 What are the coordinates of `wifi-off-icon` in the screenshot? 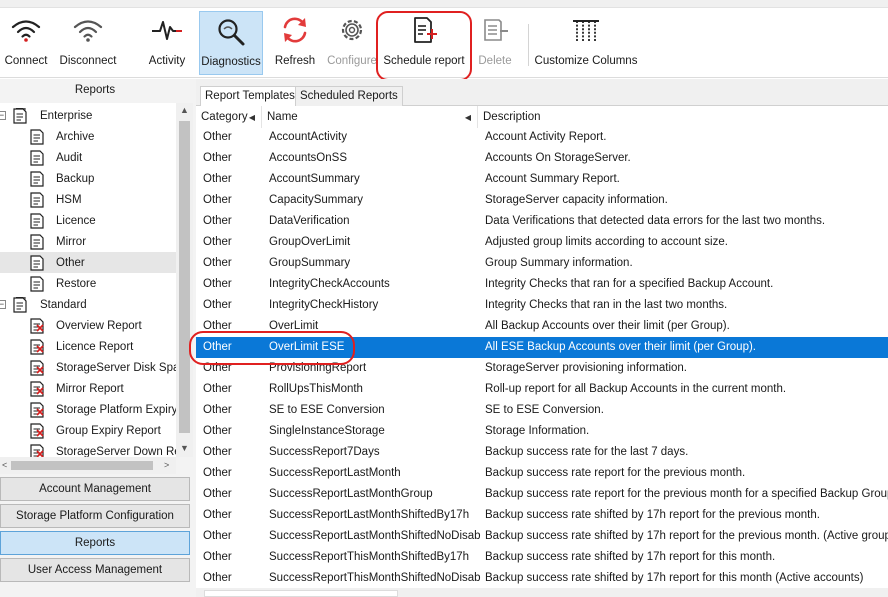 It's located at (88, 30).